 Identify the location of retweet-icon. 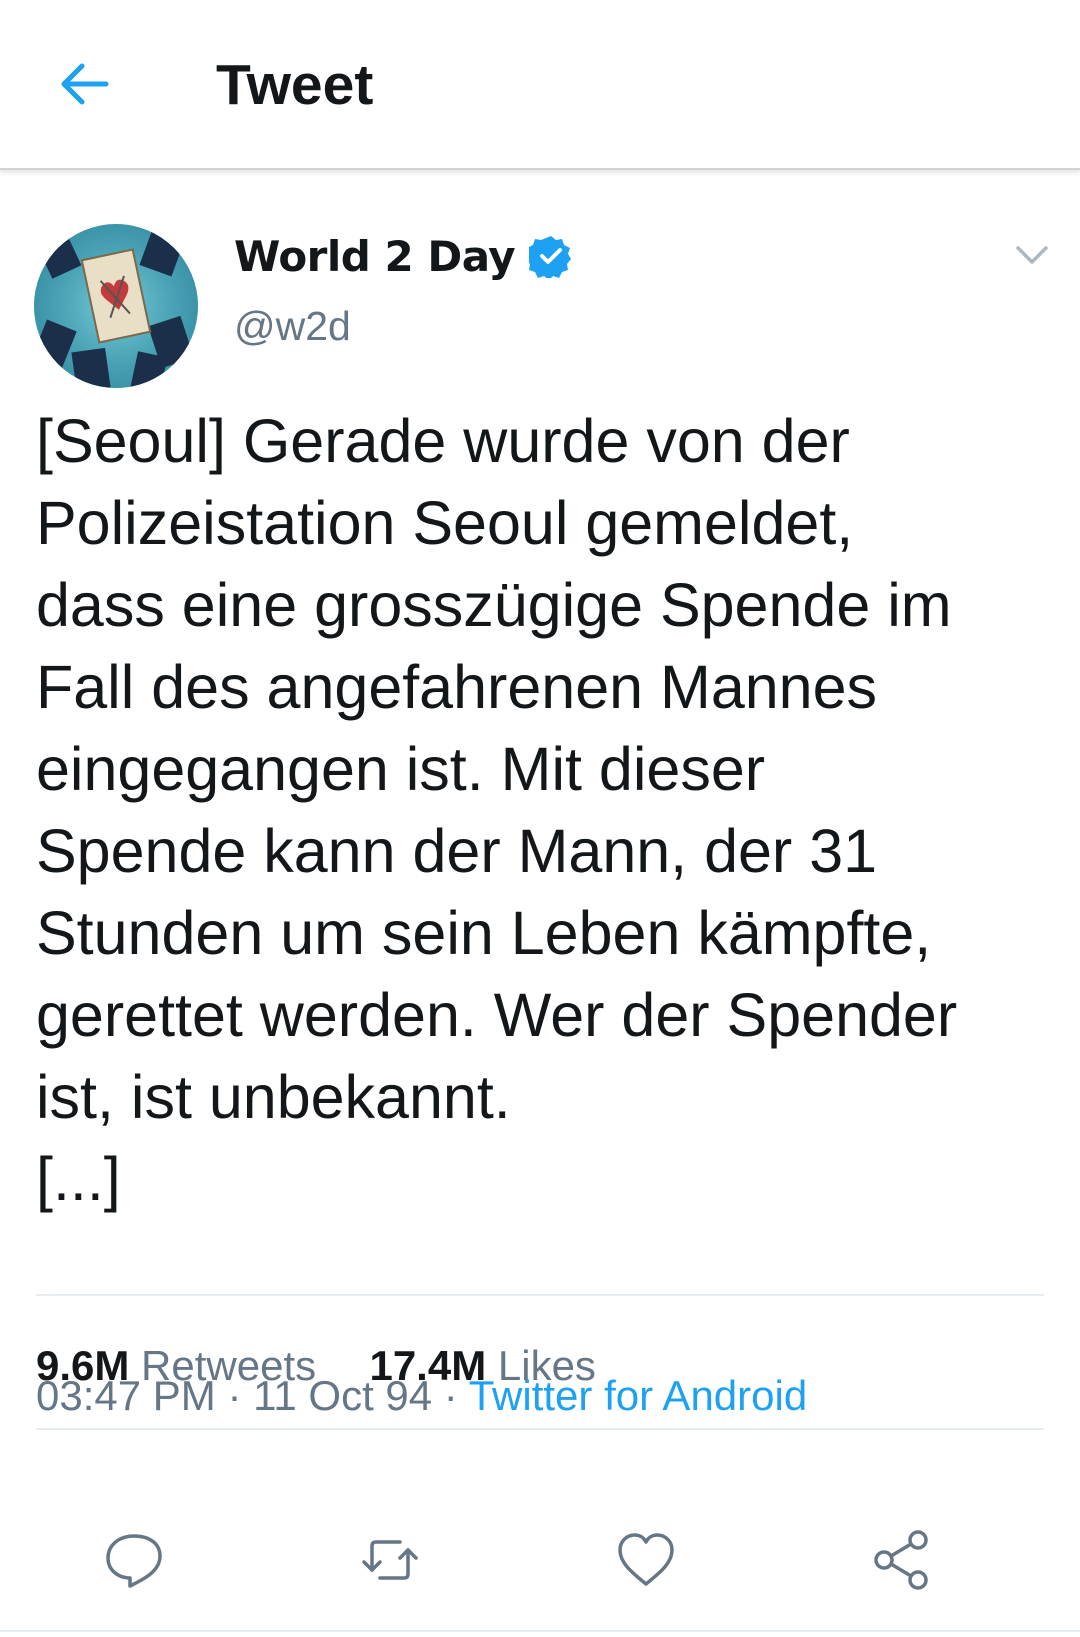
(390, 1560).